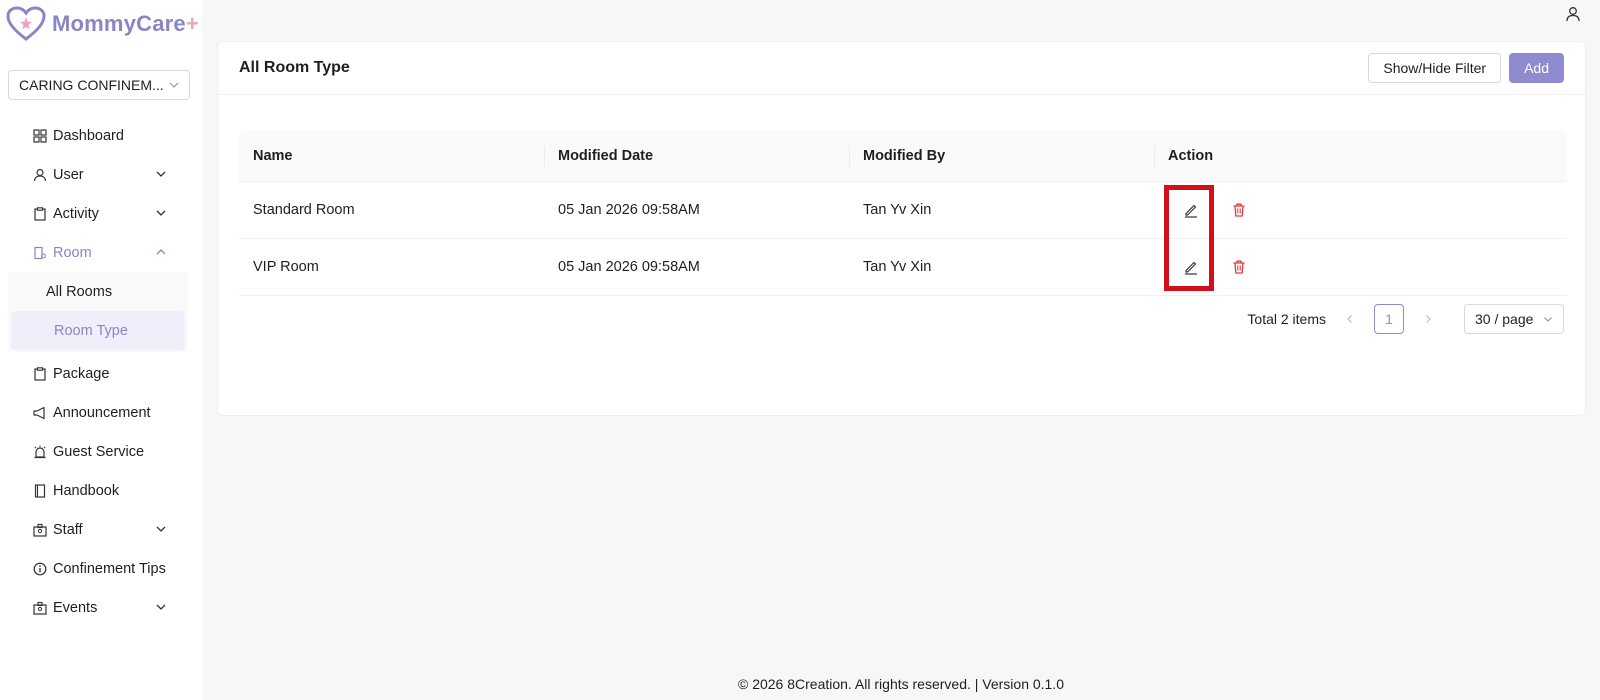 The height and width of the screenshot is (700, 1600). I want to click on column-header-name: Name, so click(273, 156).